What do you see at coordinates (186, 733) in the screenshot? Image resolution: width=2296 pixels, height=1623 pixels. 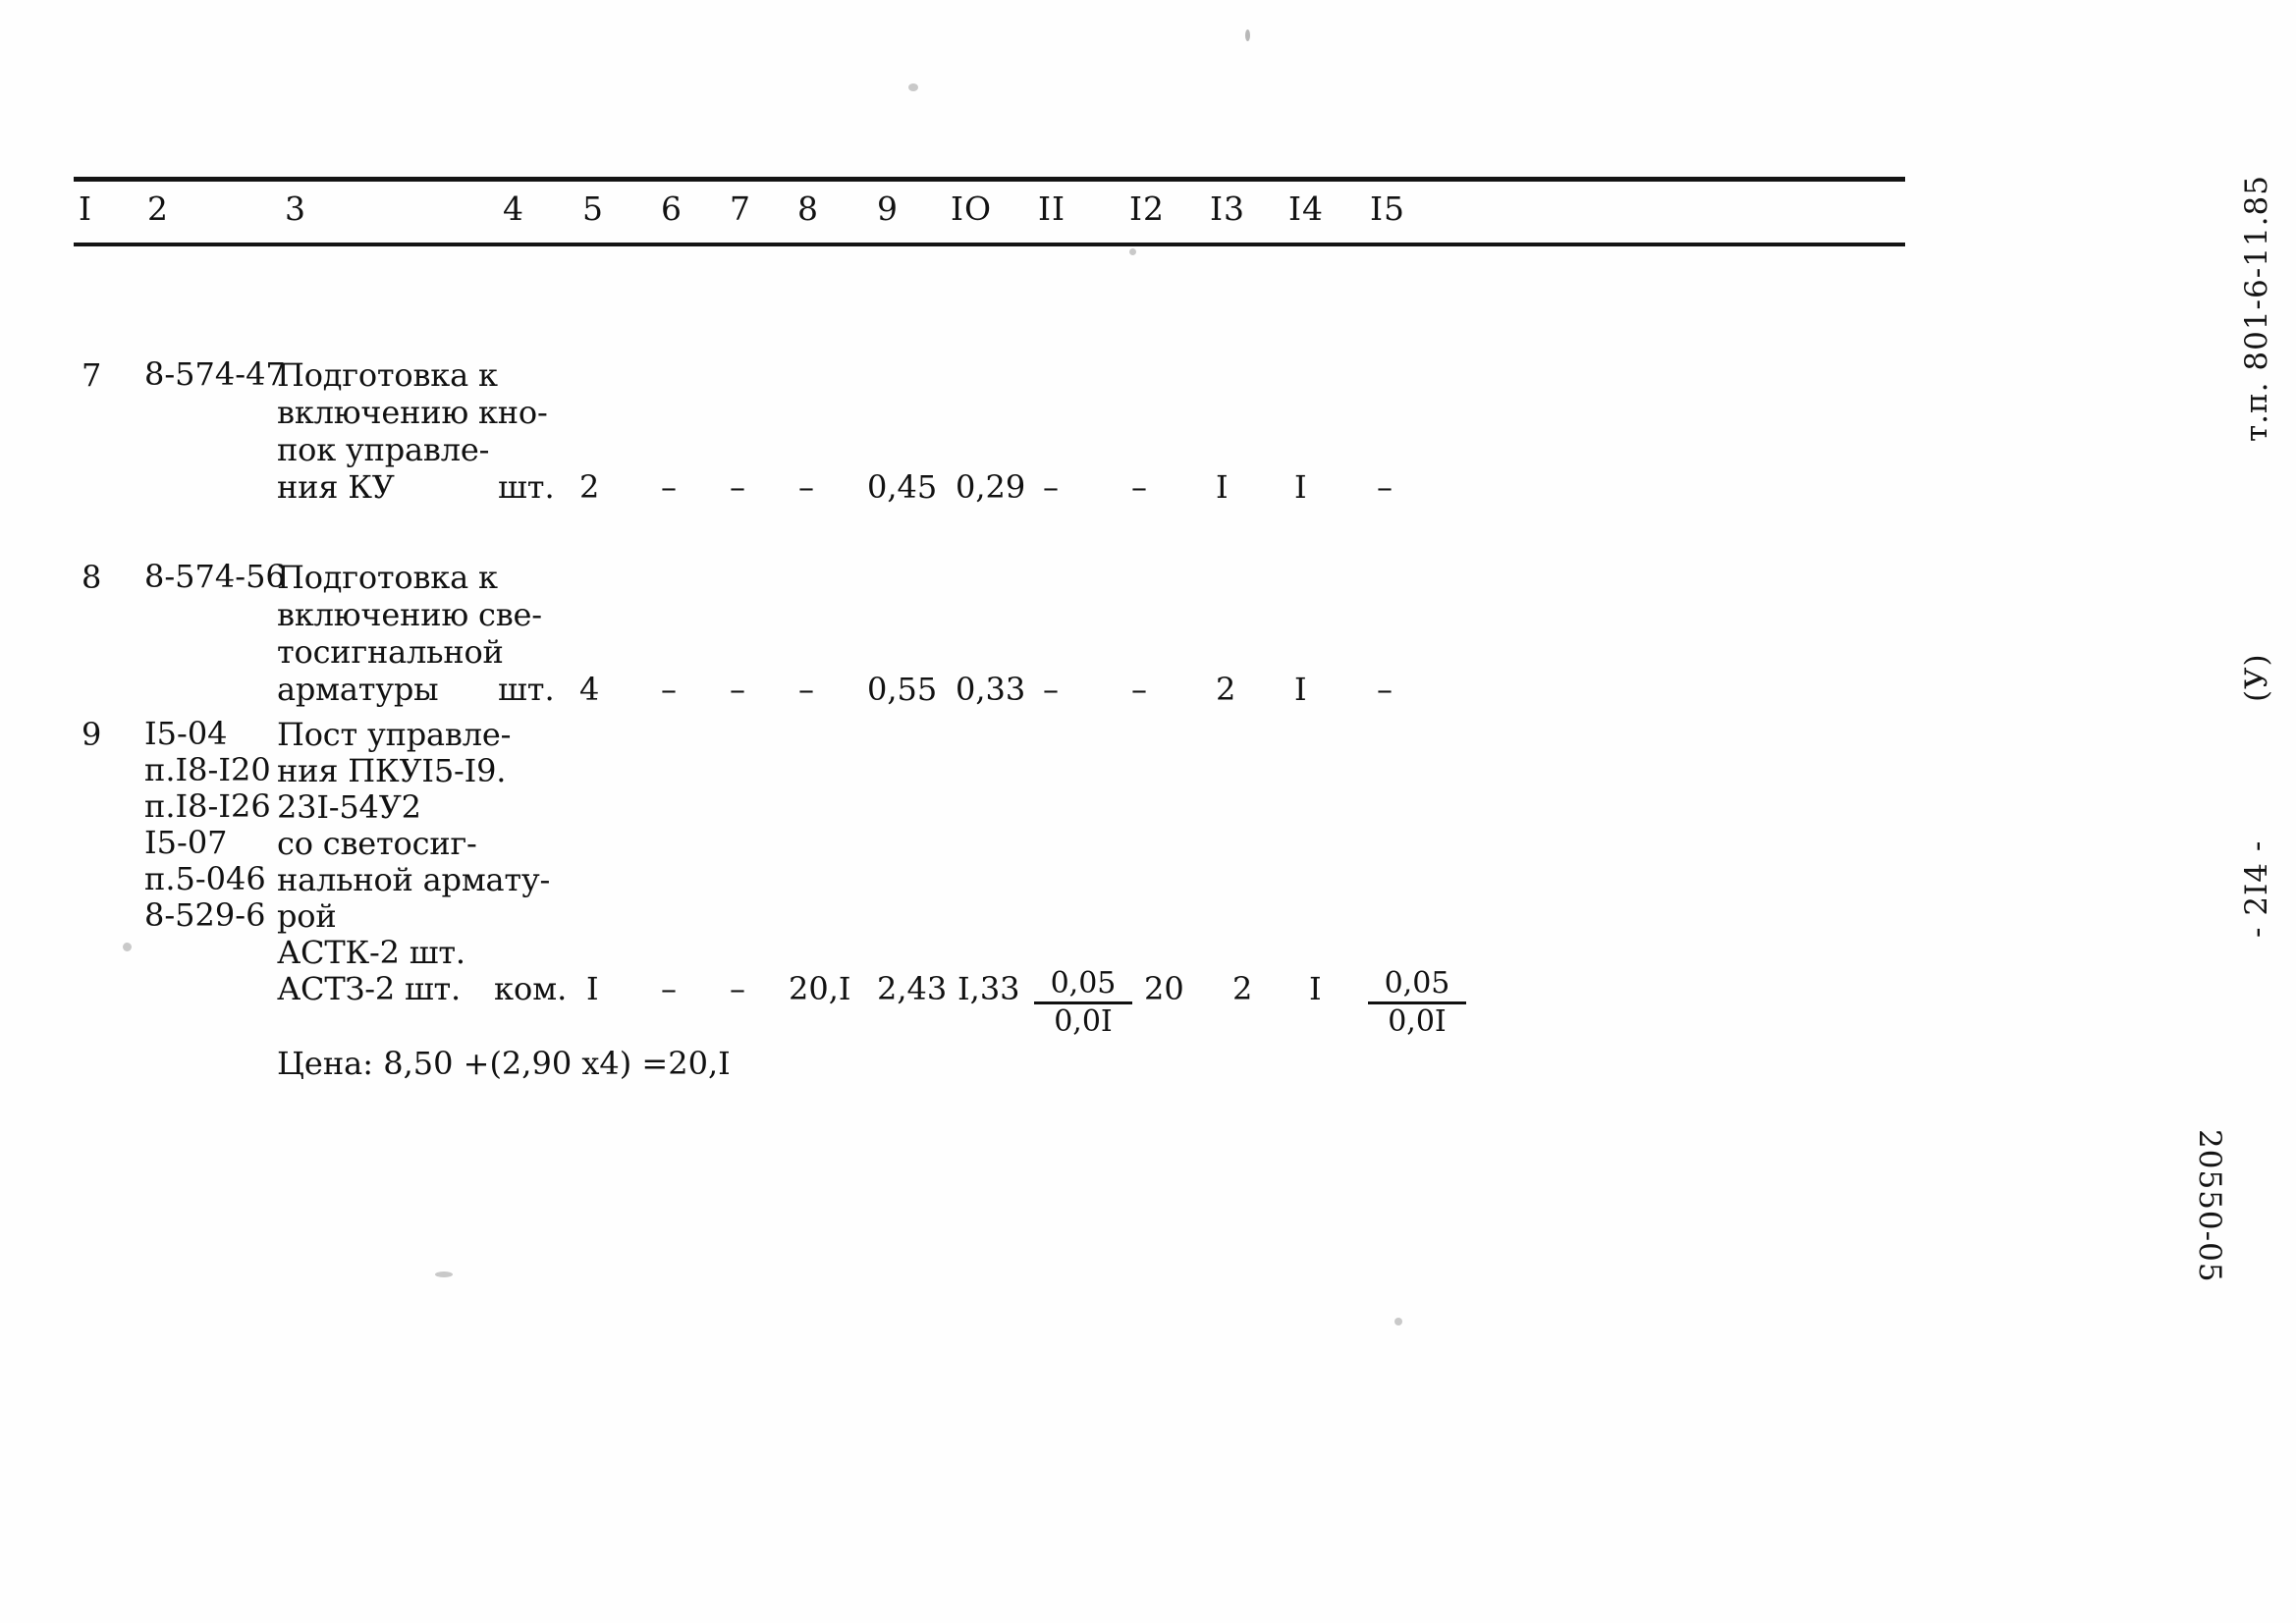 I see `row-code-line: I5-04` at bounding box center [186, 733].